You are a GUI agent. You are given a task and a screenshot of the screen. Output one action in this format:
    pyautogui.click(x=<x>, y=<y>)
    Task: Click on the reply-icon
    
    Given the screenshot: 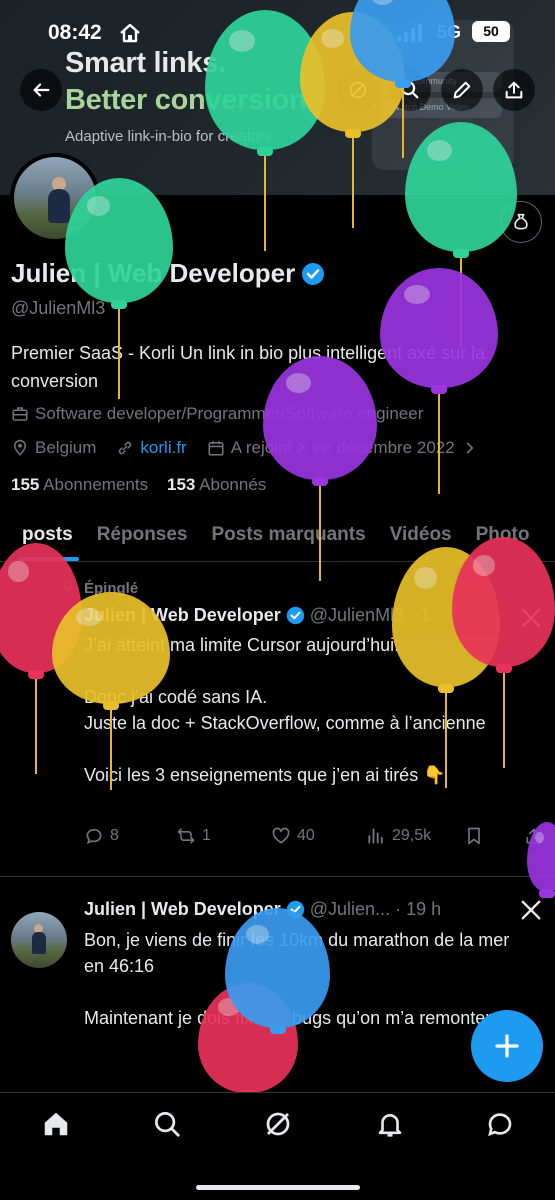 What is the action you would take?
    pyautogui.click(x=94, y=836)
    